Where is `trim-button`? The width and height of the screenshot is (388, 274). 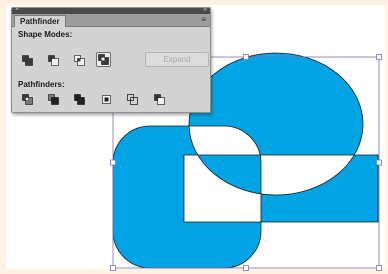 trim-button is located at coordinates (53, 99).